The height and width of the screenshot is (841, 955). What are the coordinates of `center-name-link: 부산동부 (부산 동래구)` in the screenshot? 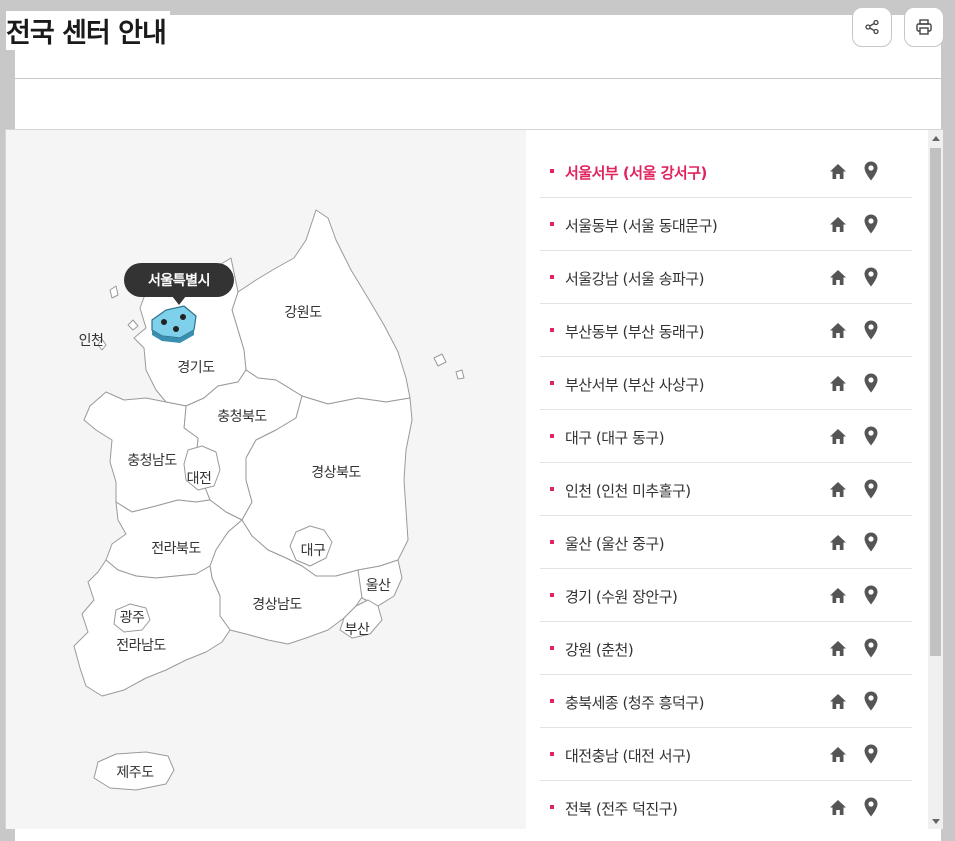 It's located at (634, 331).